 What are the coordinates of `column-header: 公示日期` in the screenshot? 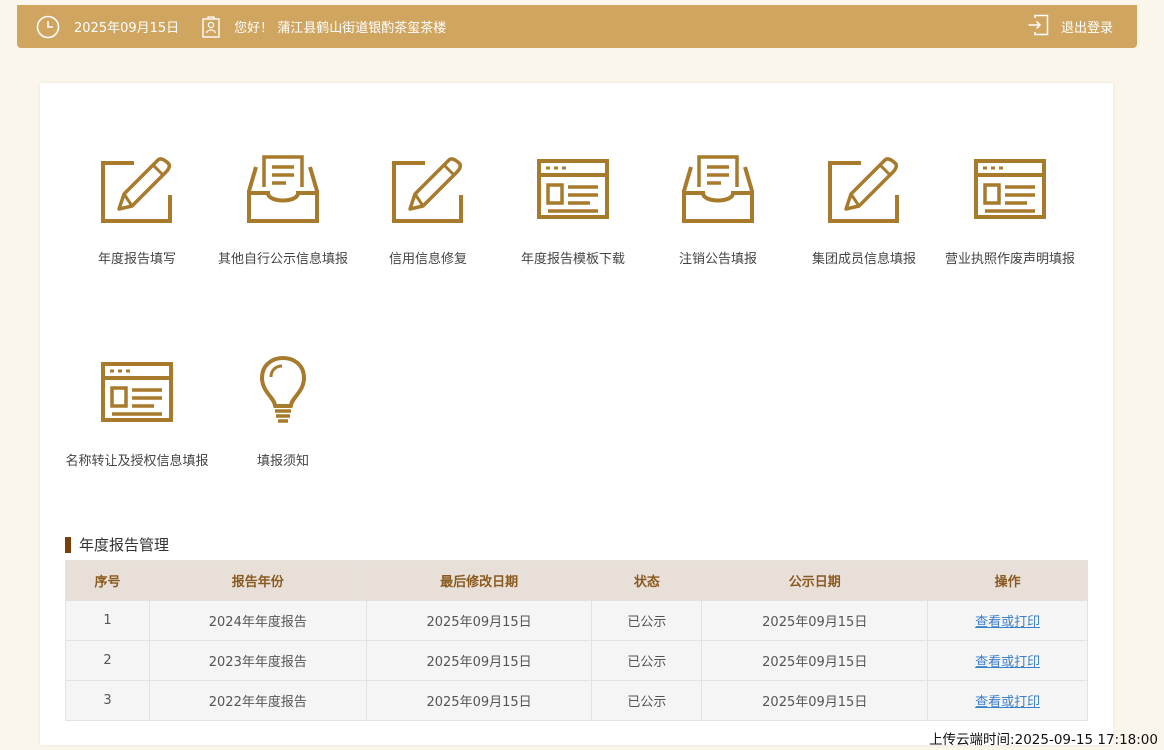 It's located at (815, 580).